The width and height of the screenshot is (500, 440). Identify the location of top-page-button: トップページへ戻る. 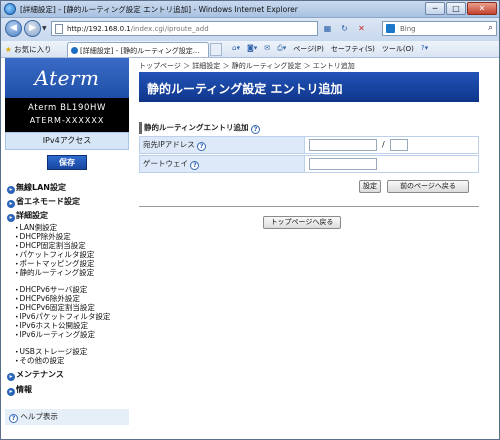
(302, 222).